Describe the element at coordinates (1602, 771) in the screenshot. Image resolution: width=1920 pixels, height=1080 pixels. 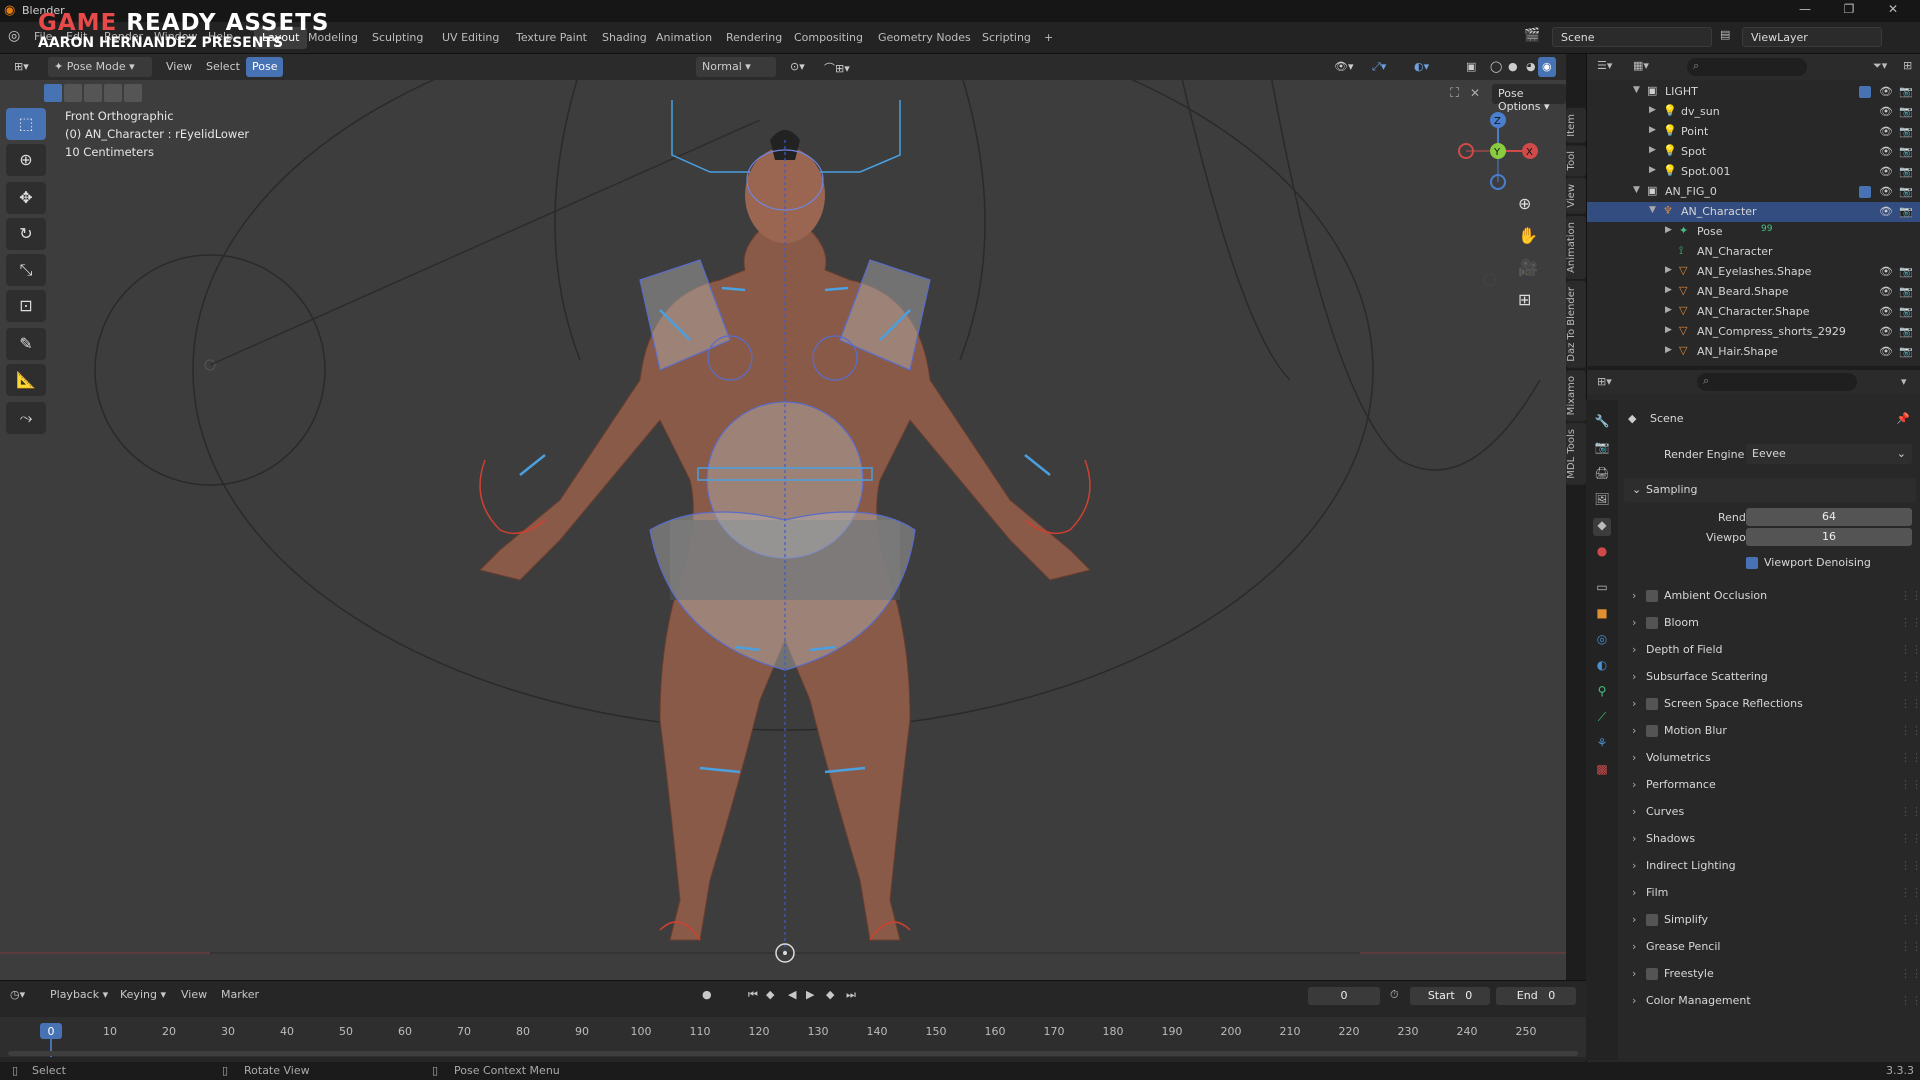
I see `texture-tab-icon: ▩` at that location.